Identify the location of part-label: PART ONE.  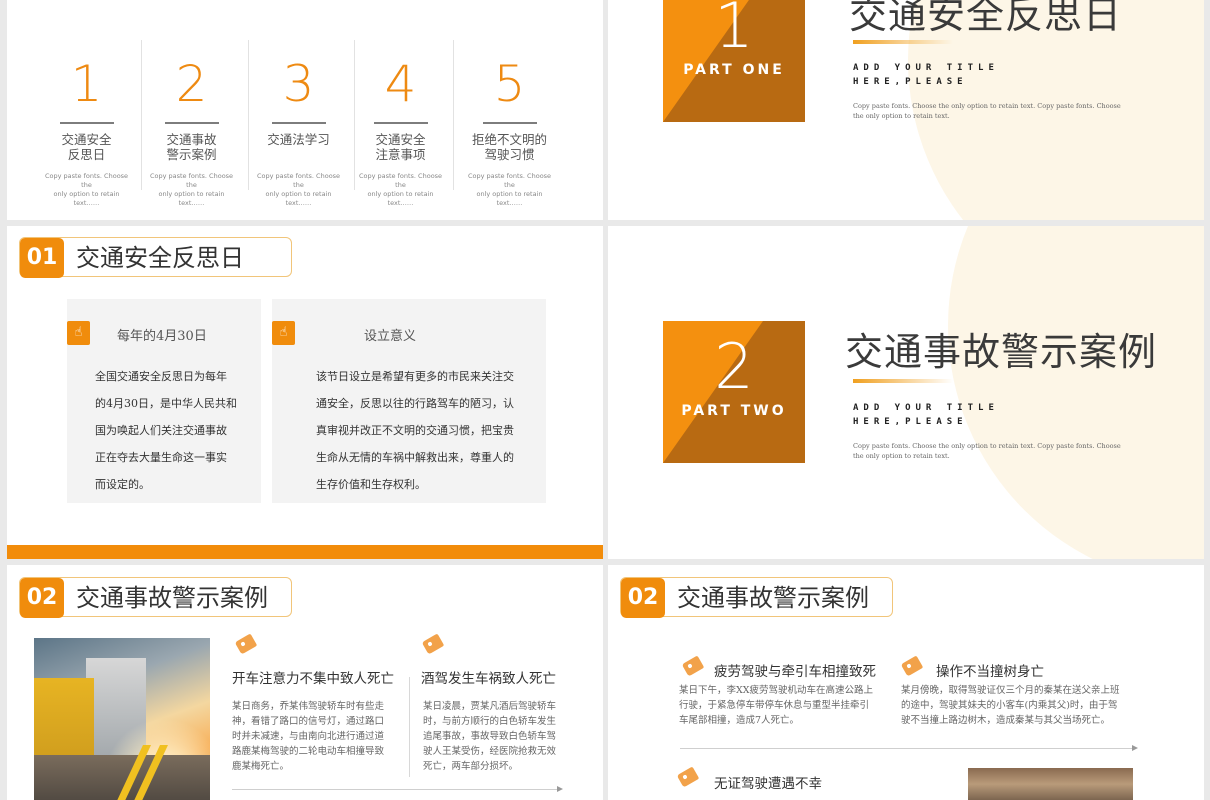
(734, 70).